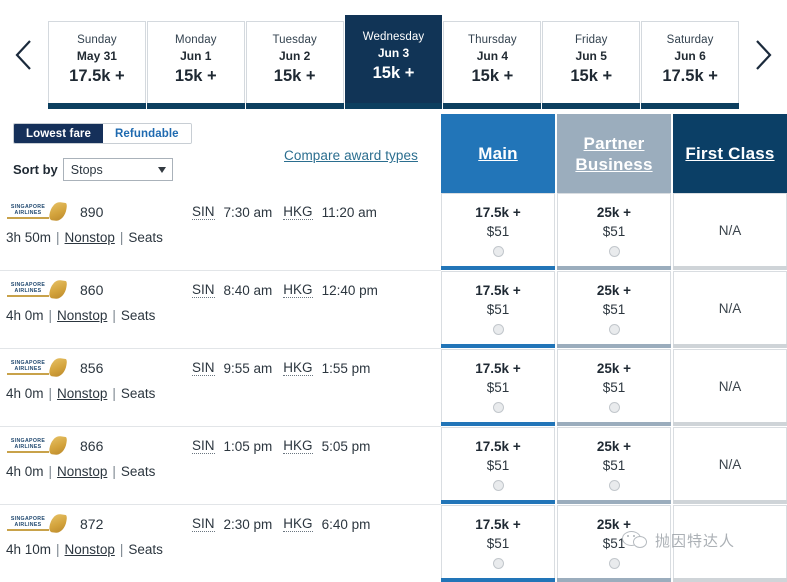  I want to click on next-day-arrow, so click(763, 55).